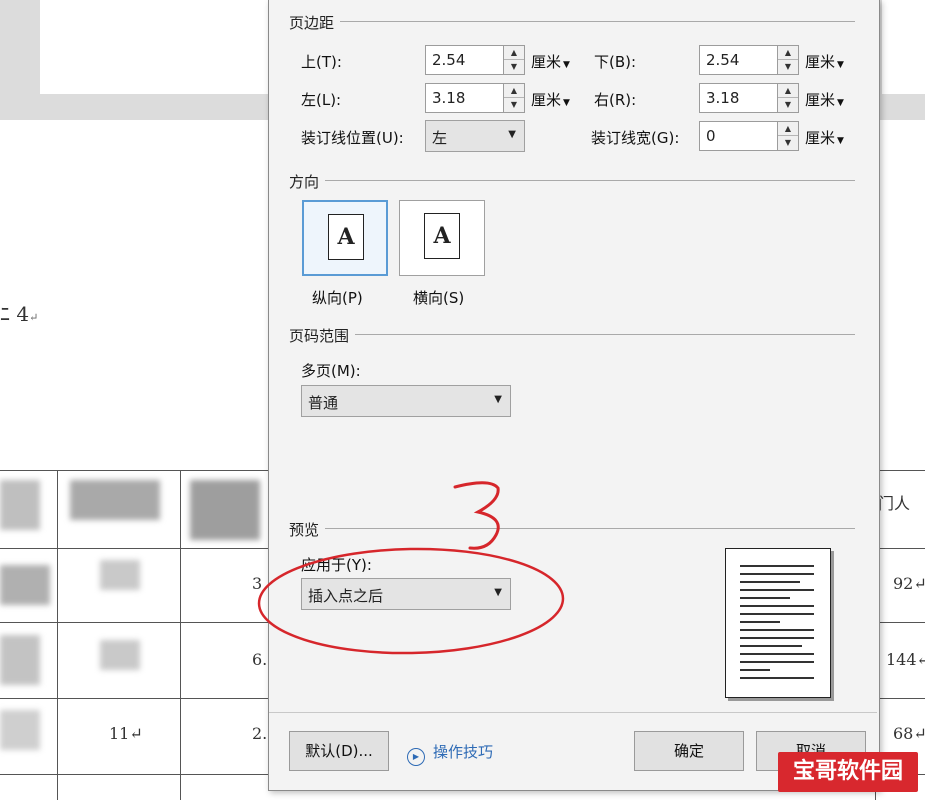 This screenshot has height=800, width=925. Describe the element at coordinates (476, 515) in the screenshot. I see `annotation-number-three` at that location.